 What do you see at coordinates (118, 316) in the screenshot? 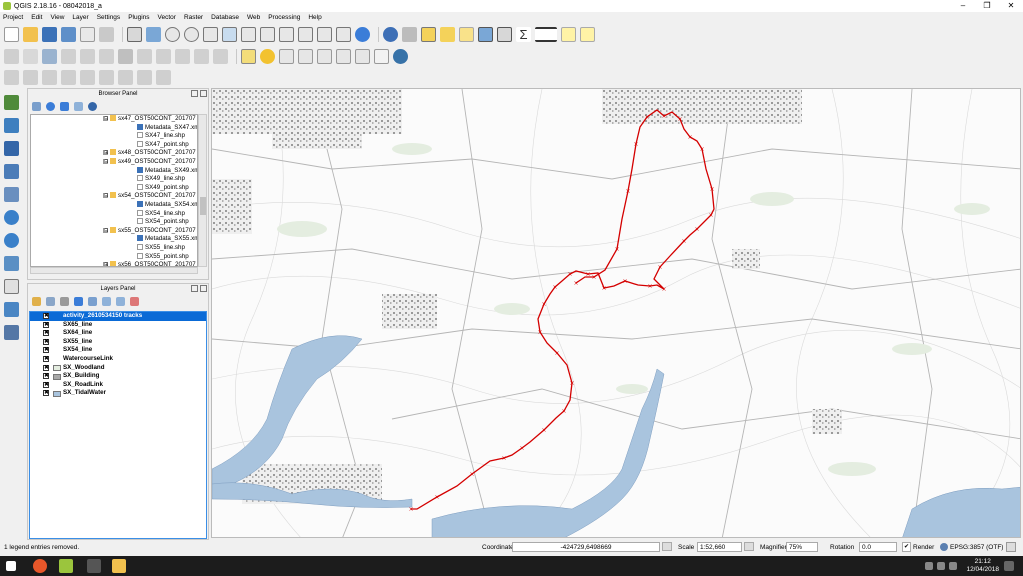
I see `layer-item: ✖ activity_2610534150 tracks` at bounding box center [118, 316].